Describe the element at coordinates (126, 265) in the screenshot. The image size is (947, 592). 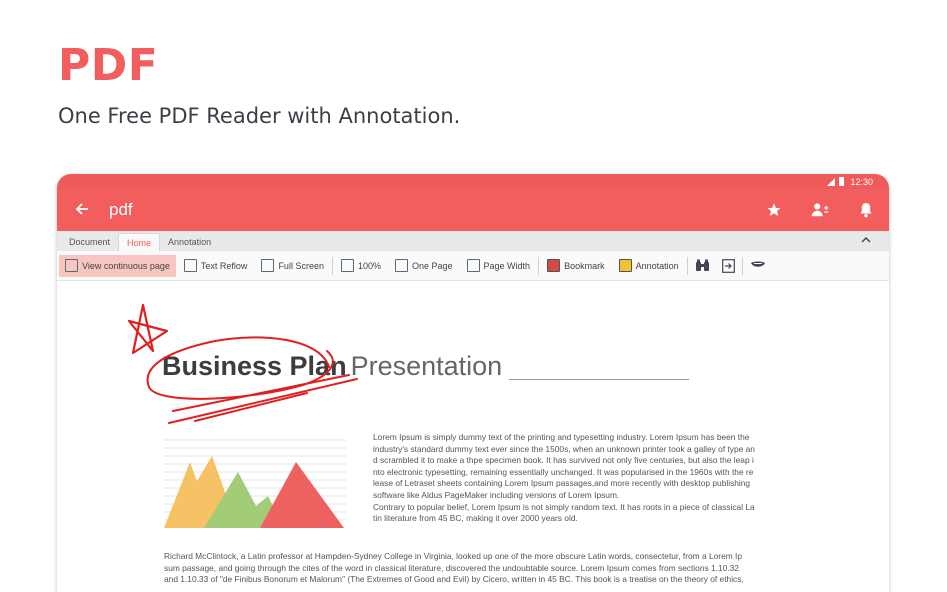
I see `view-continuous-page-label: View continuous page` at that location.